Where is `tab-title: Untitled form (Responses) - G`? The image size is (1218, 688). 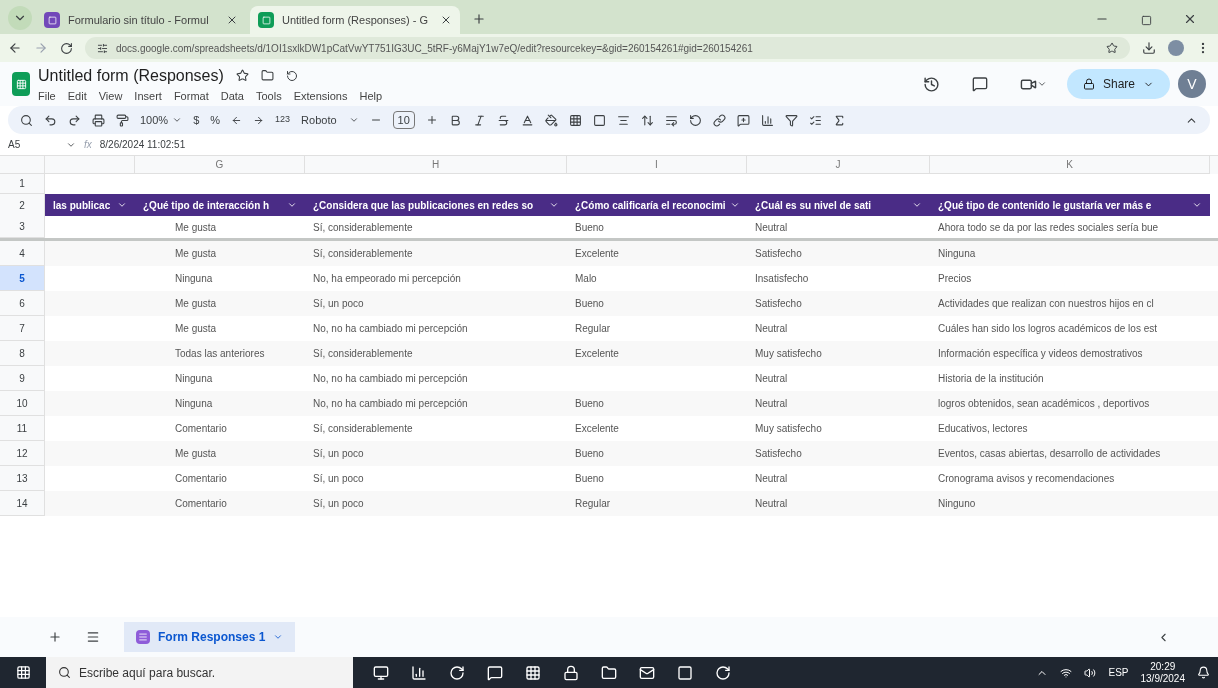 tab-title: Untitled form (Responses) - G is located at coordinates (356, 20).